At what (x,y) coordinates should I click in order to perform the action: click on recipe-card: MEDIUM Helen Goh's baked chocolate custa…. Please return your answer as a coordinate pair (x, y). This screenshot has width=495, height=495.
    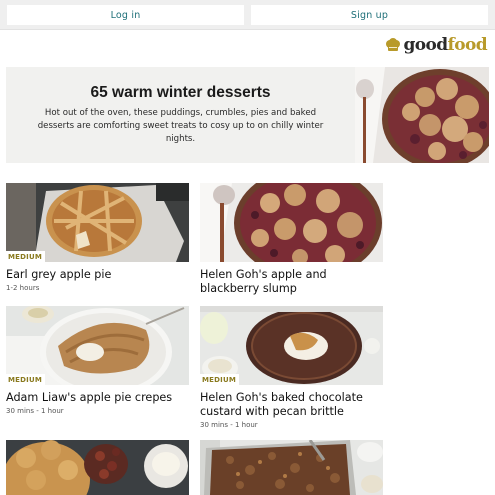
    Looking at the image, I should click on (291, 367).